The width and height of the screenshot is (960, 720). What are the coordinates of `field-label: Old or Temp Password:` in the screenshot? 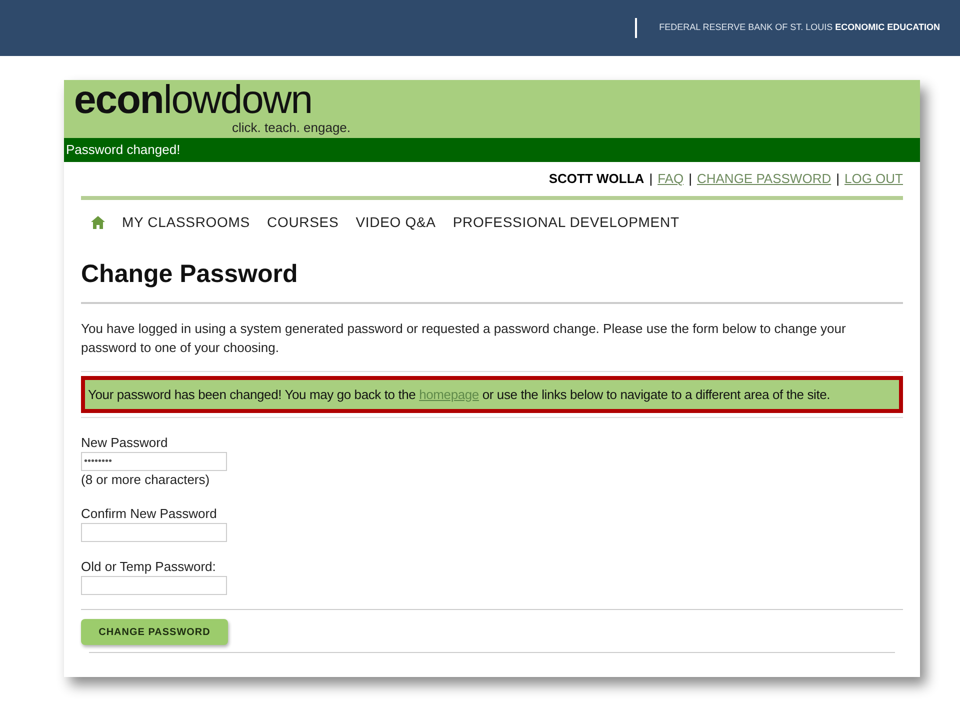 It's located at (149, 567).